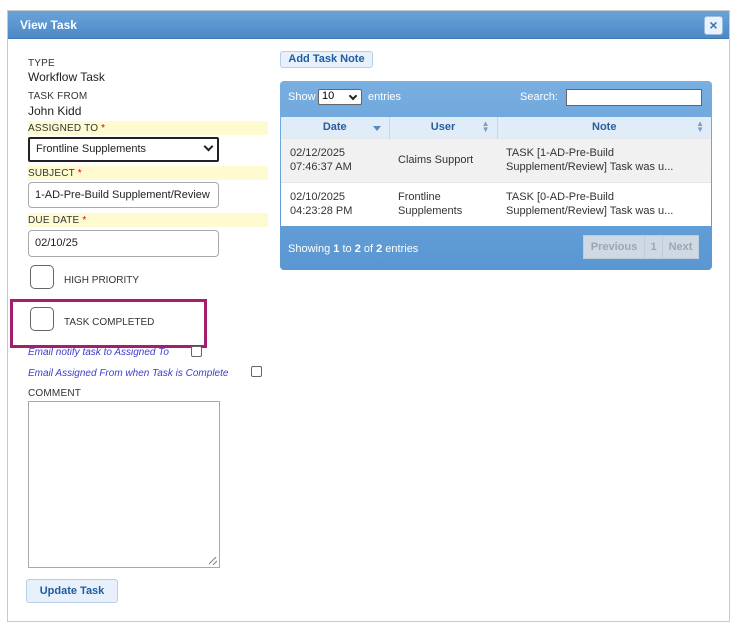 Image resolution: width=742 pixels, height=630 pixels. Describe the element at coordinates (41, 63) in the screenshot. I see `type-label: TYPE` at that location.